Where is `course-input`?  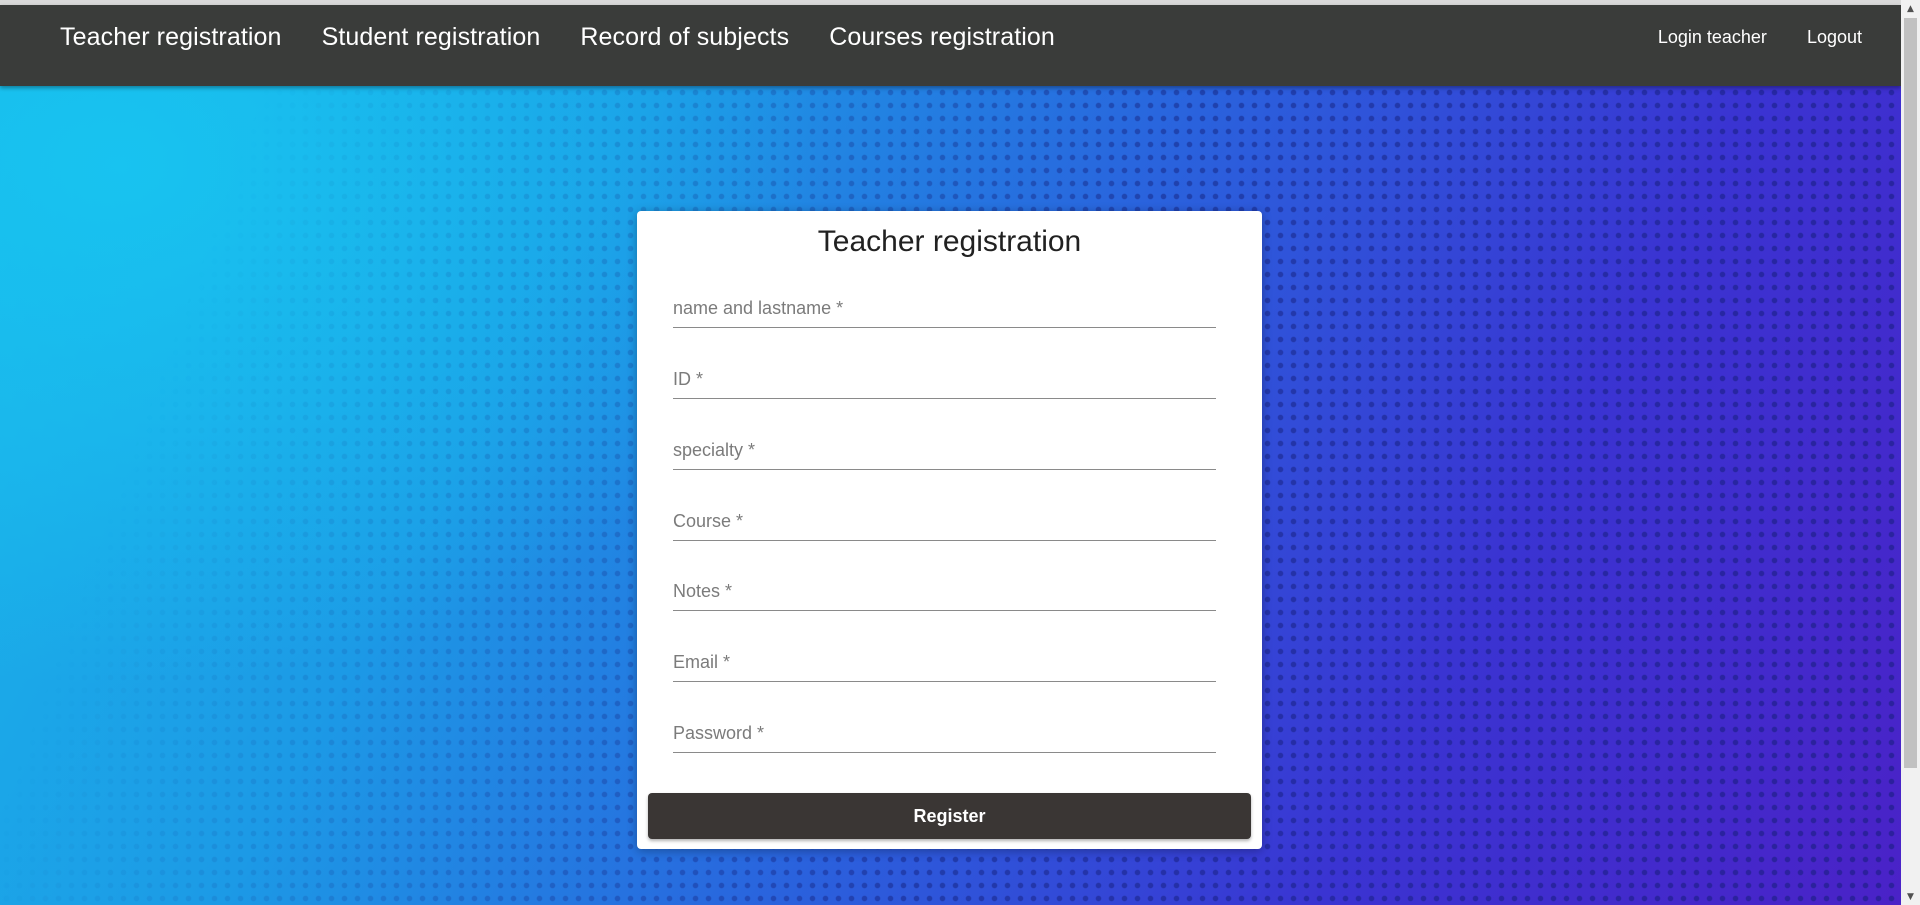
course-input is located at coordinates (944, 521).